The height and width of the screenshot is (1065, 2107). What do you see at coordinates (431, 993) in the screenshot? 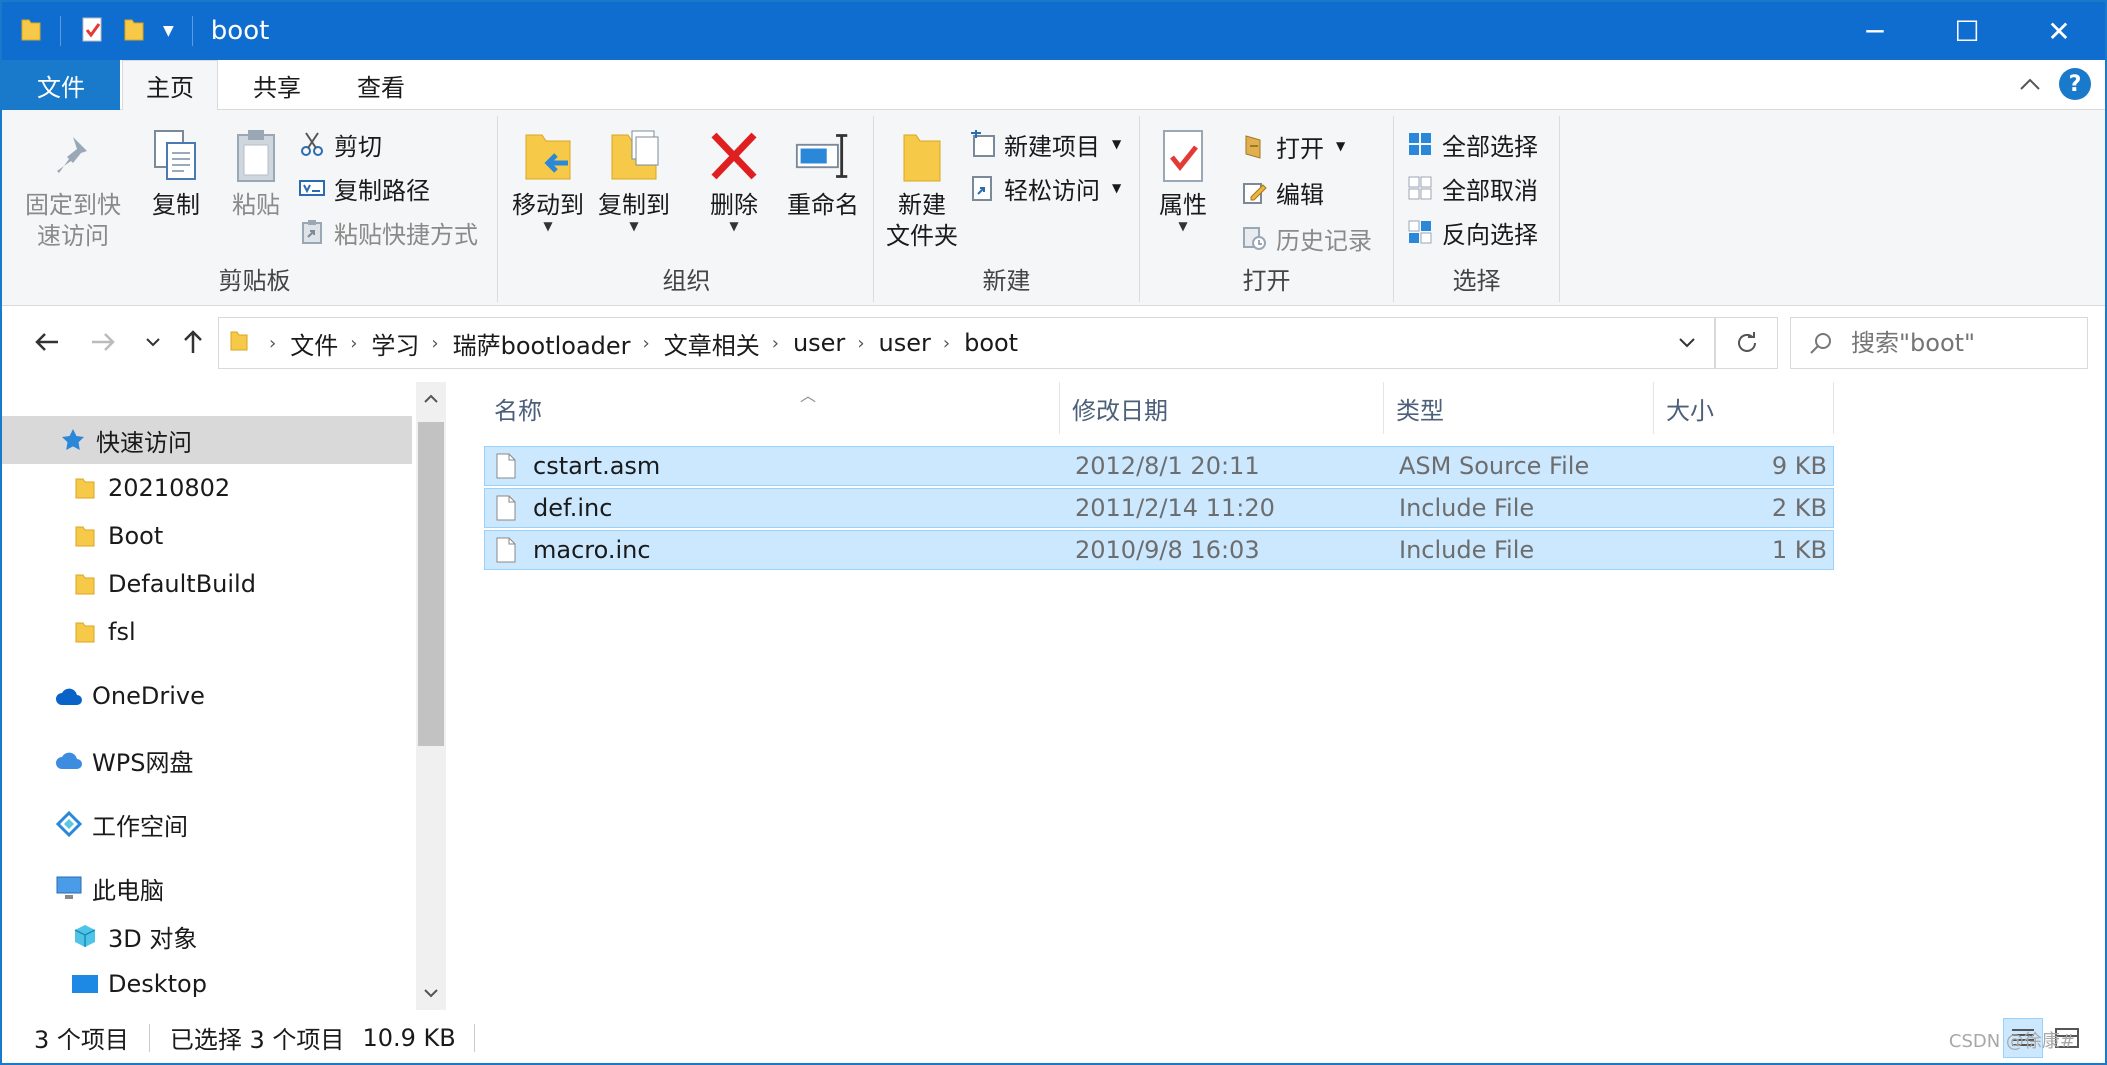
I see `scroll-down-icon` at bounding box center [431, 993].